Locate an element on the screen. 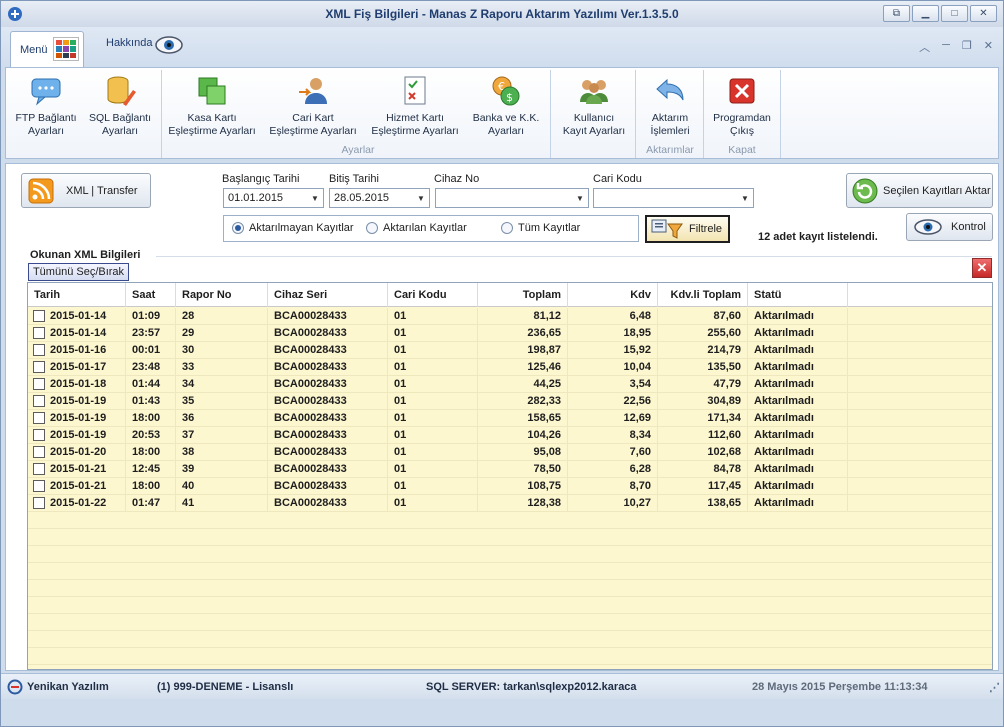 The height and width of the screenshot is (727, 1004). cell-date: 2015-01-14 is located at coordinates (77, 316).